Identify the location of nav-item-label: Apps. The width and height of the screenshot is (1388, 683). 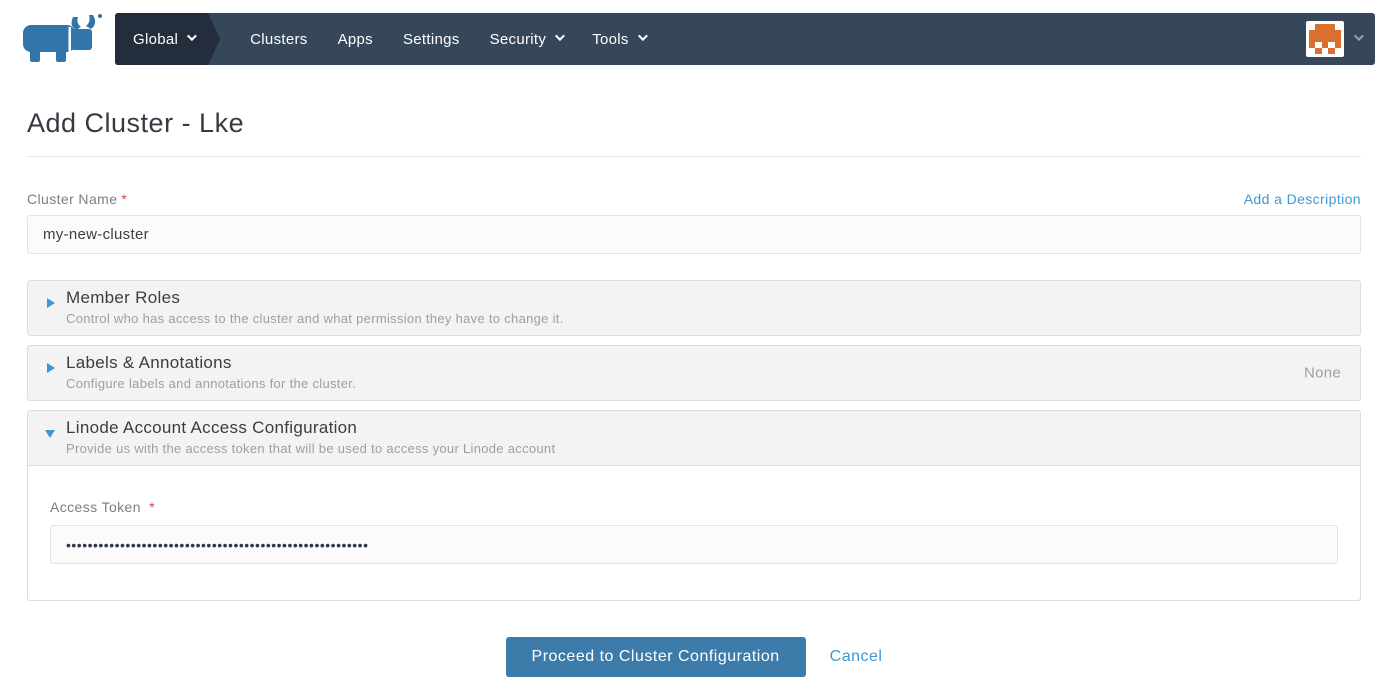
(355, 39).